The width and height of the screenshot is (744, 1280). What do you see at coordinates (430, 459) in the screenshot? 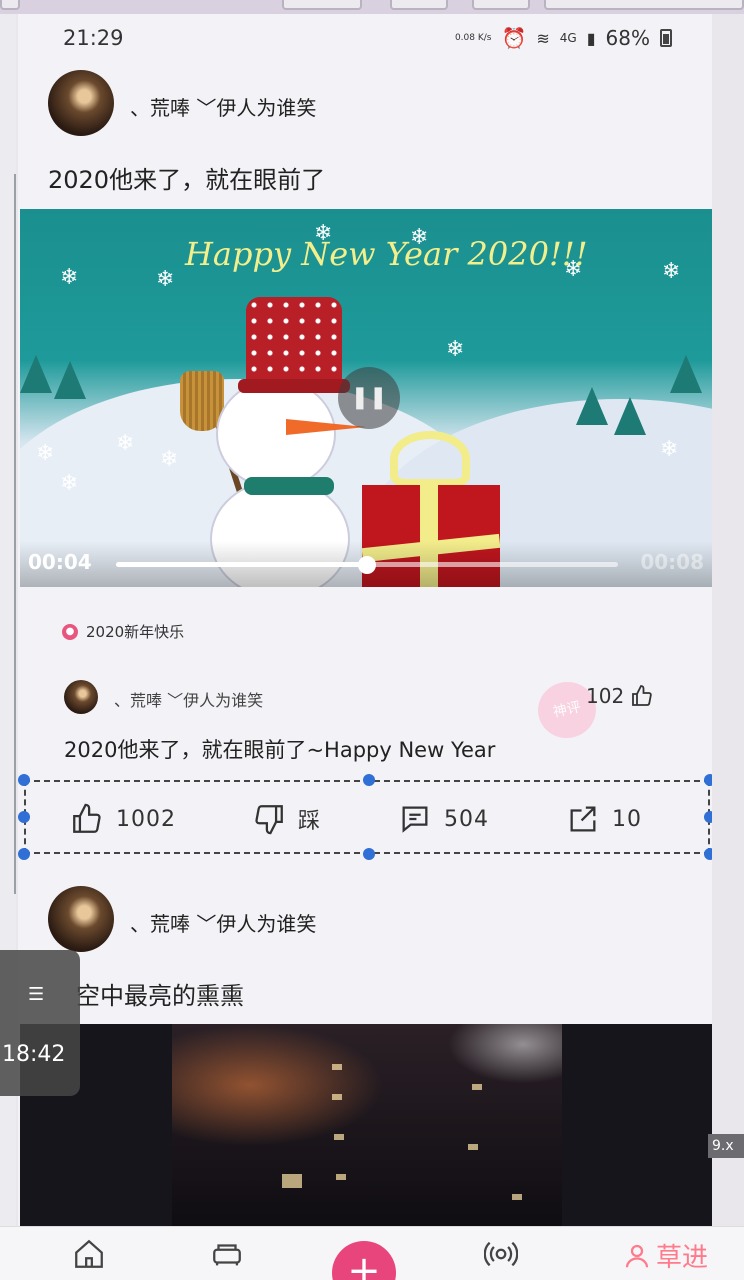
I see `gift-bow` at bounding box center [430, 459].